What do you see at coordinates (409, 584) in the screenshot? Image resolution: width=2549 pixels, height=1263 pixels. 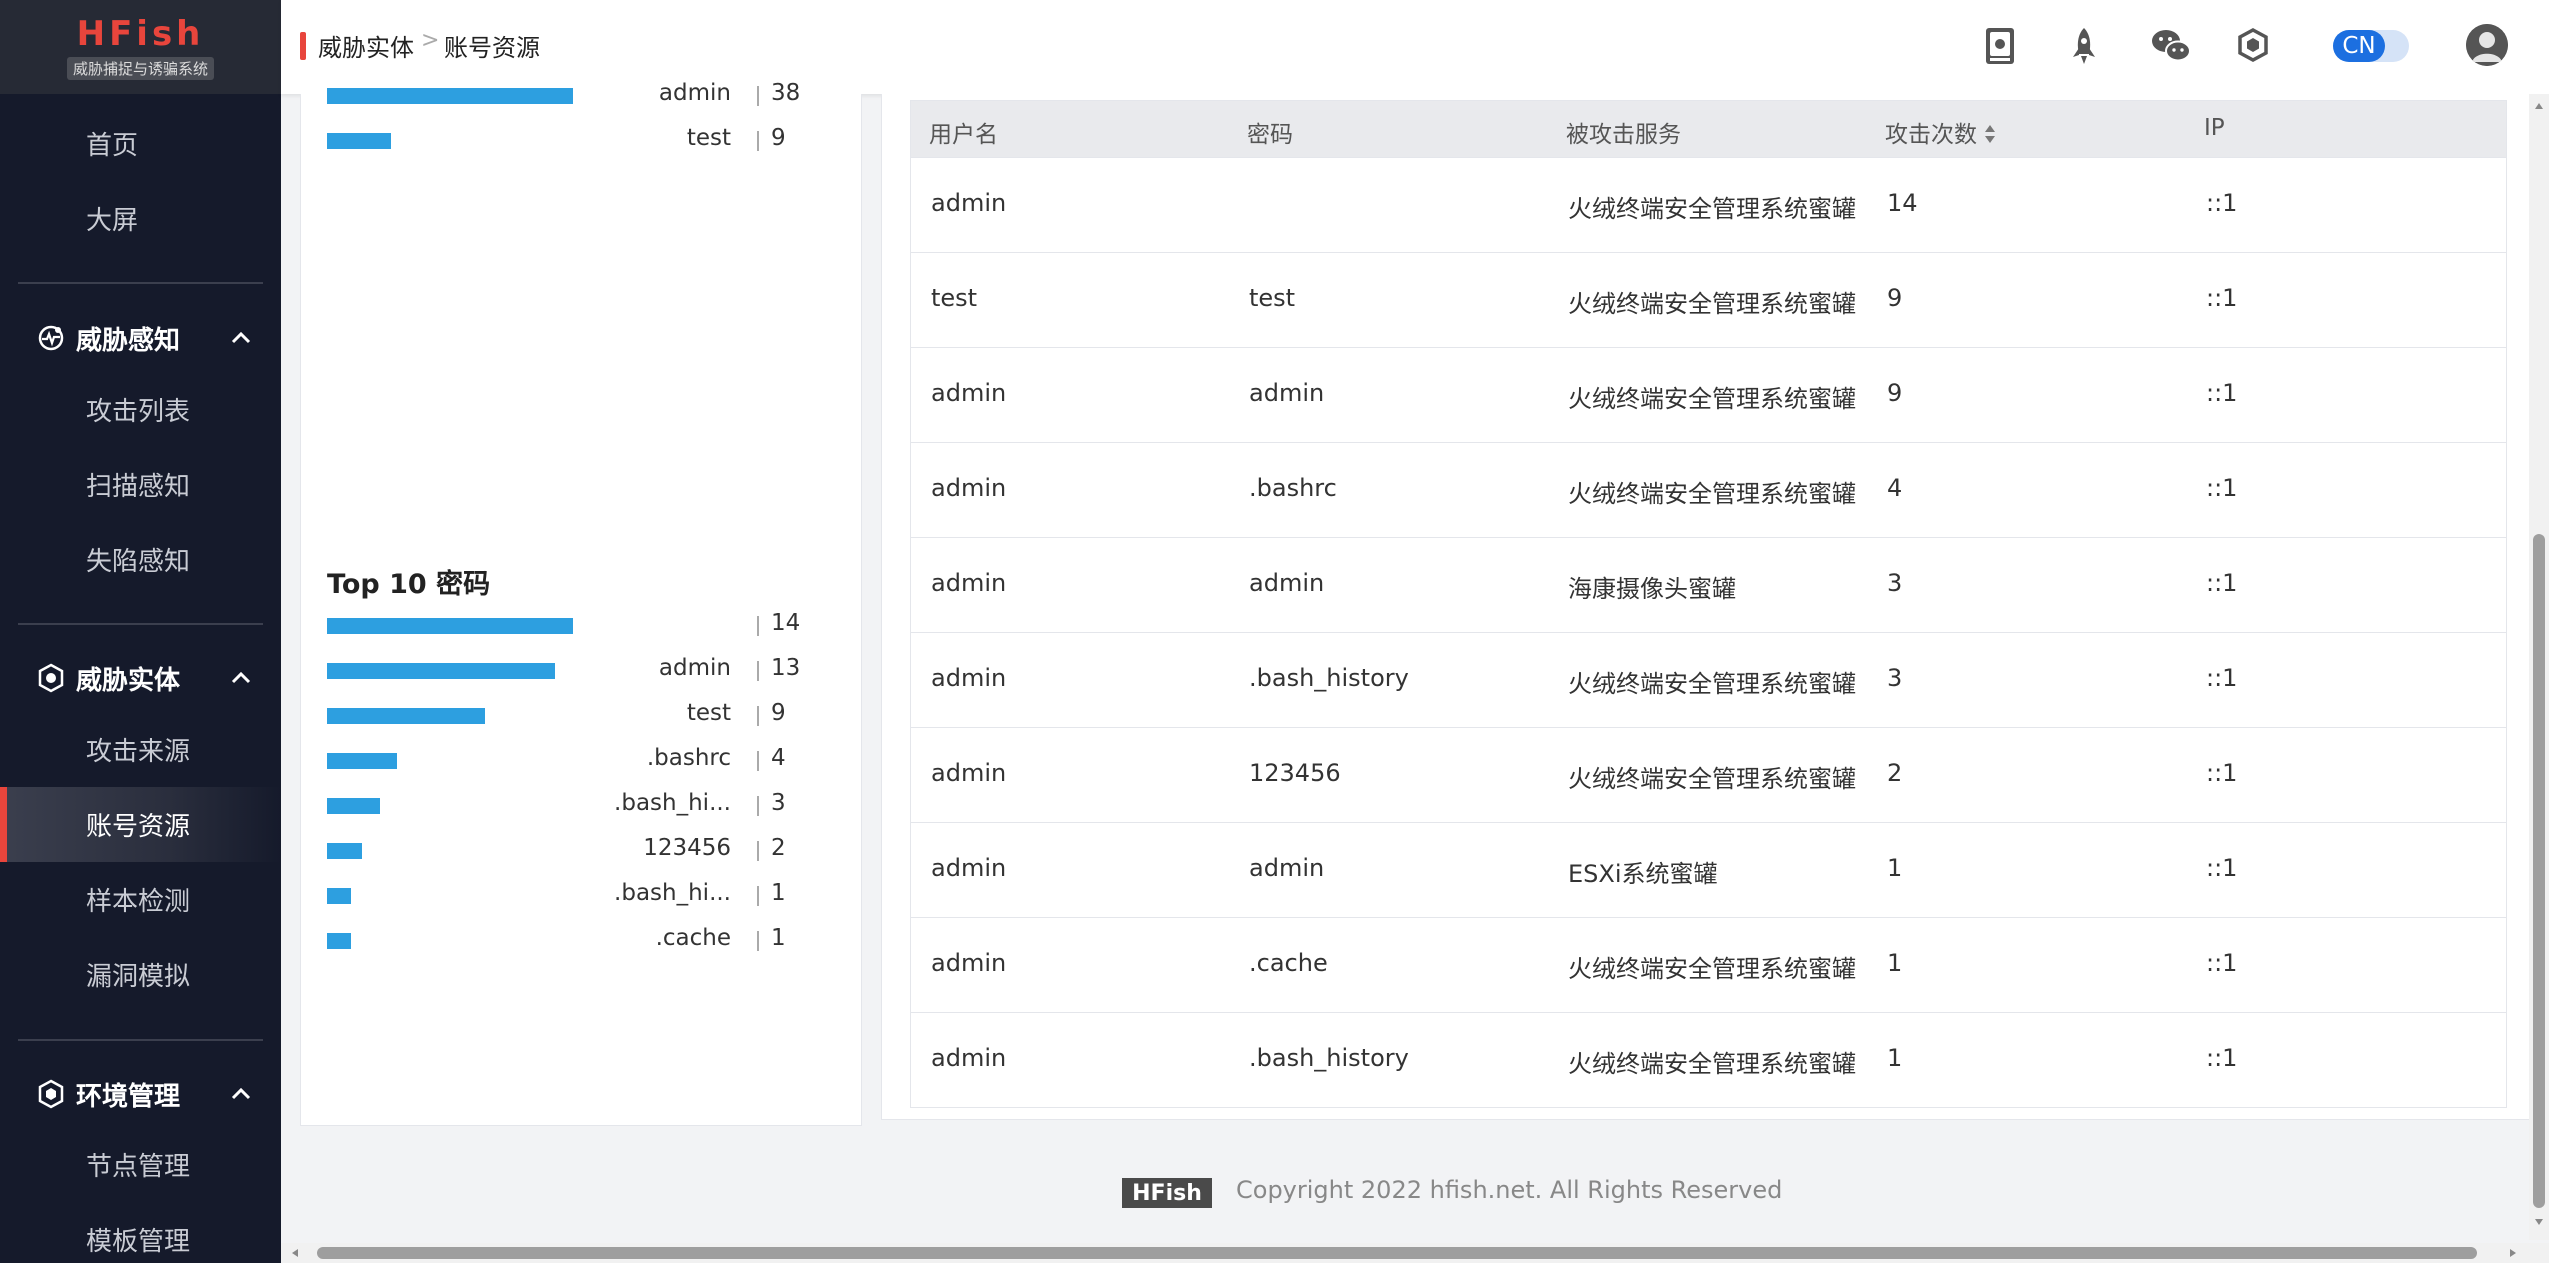 I see `top-passwords-title: Top 10 密码` at bounding box center [409, 584].